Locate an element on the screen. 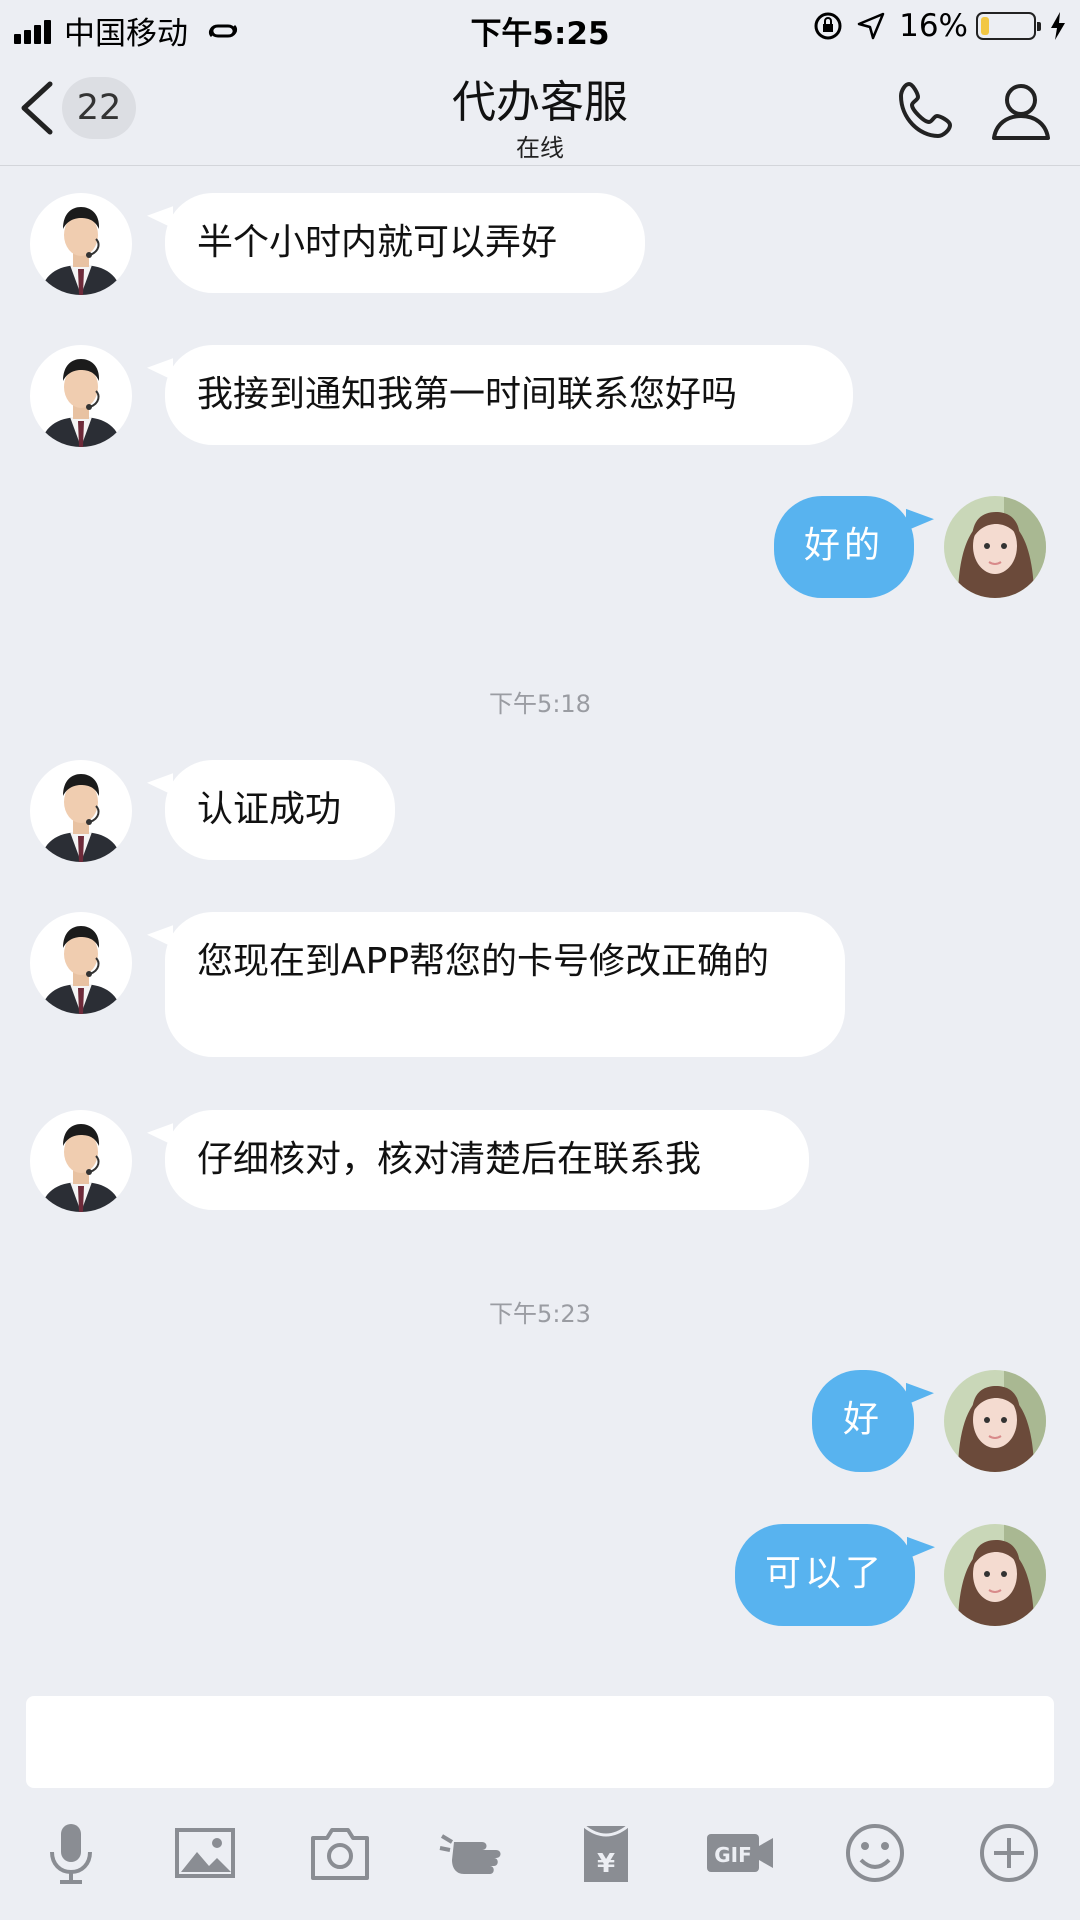 Image resolution: width=1080 pixels, height=1920 pixels. red-packet-label: ¥ is located at coordinates (606, 1864).